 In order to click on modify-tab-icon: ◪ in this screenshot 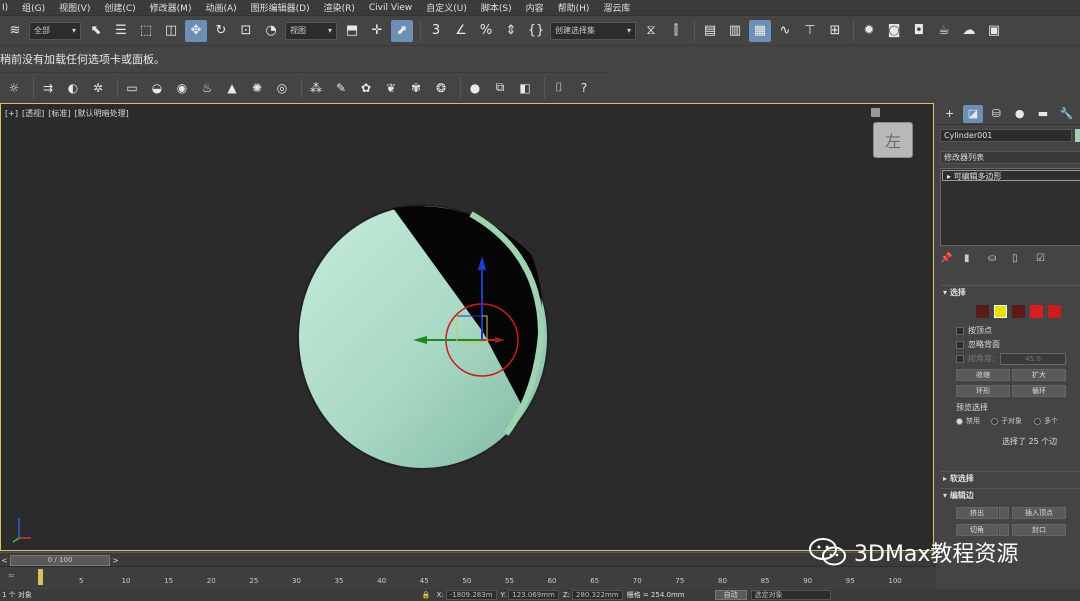, I will do `click(973, 113)`.